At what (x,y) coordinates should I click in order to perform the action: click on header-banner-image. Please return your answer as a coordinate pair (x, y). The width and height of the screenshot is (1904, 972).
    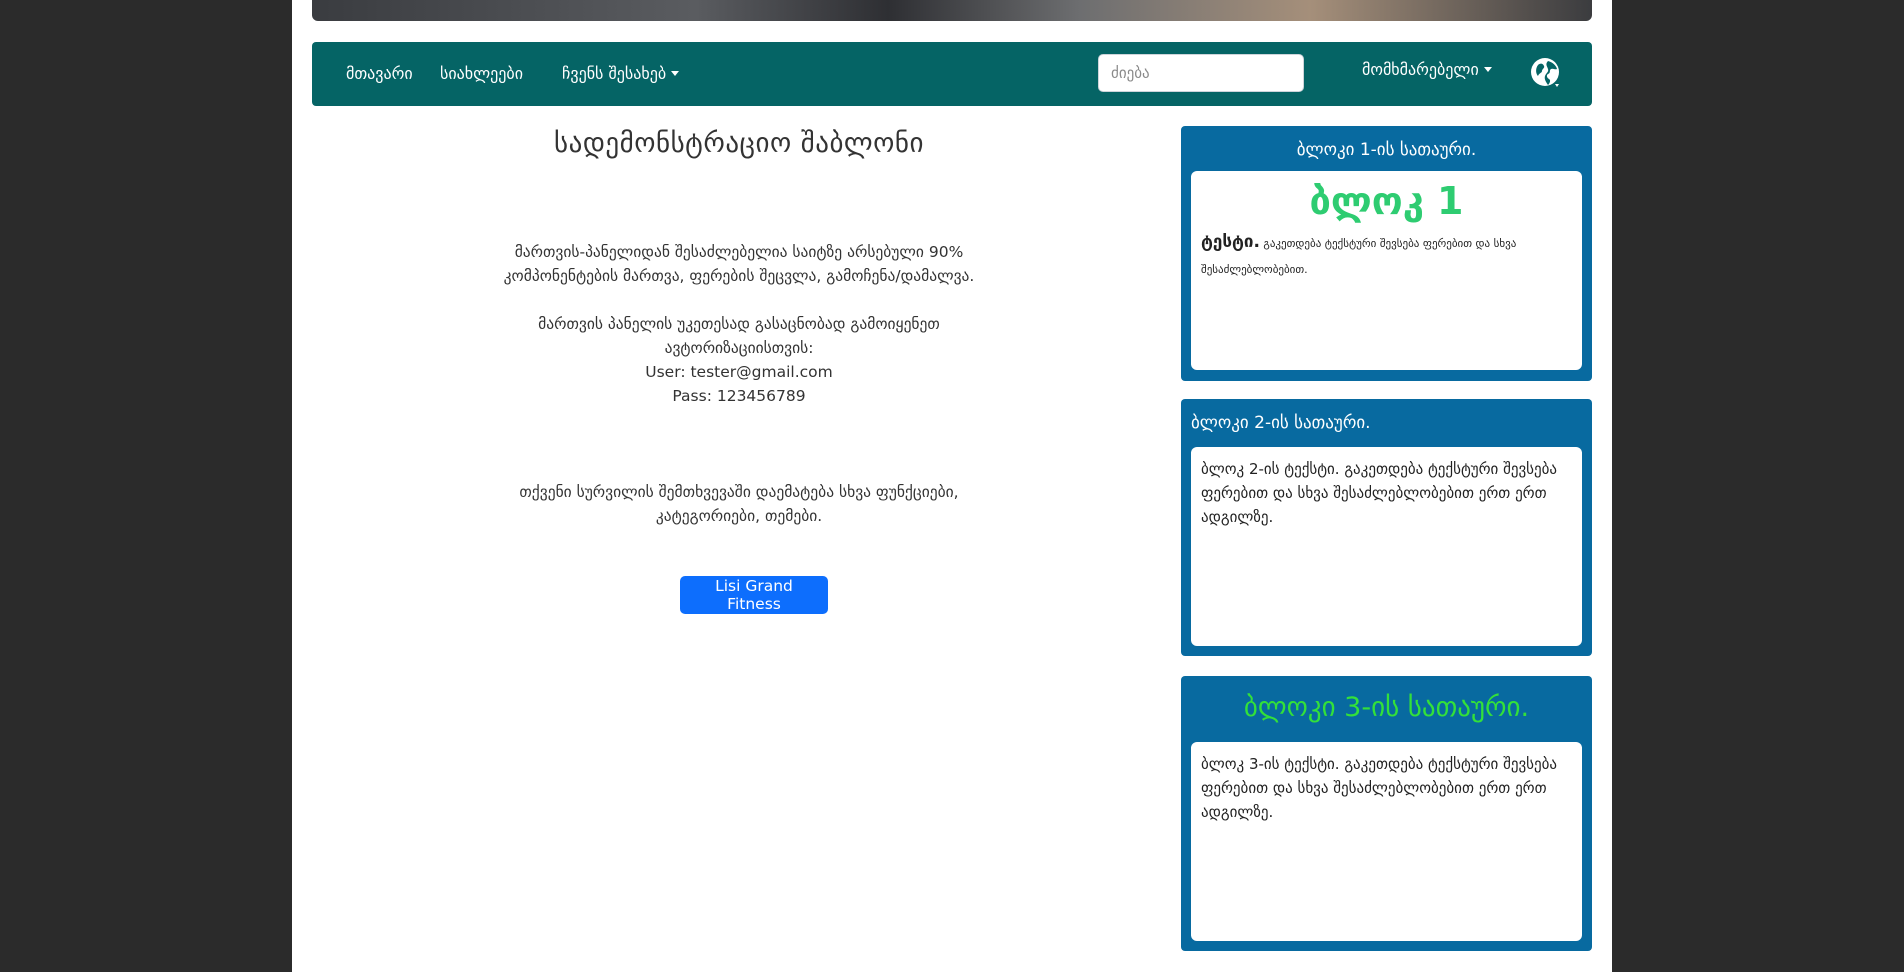
    Looking at the image, I should click on (952, 10).